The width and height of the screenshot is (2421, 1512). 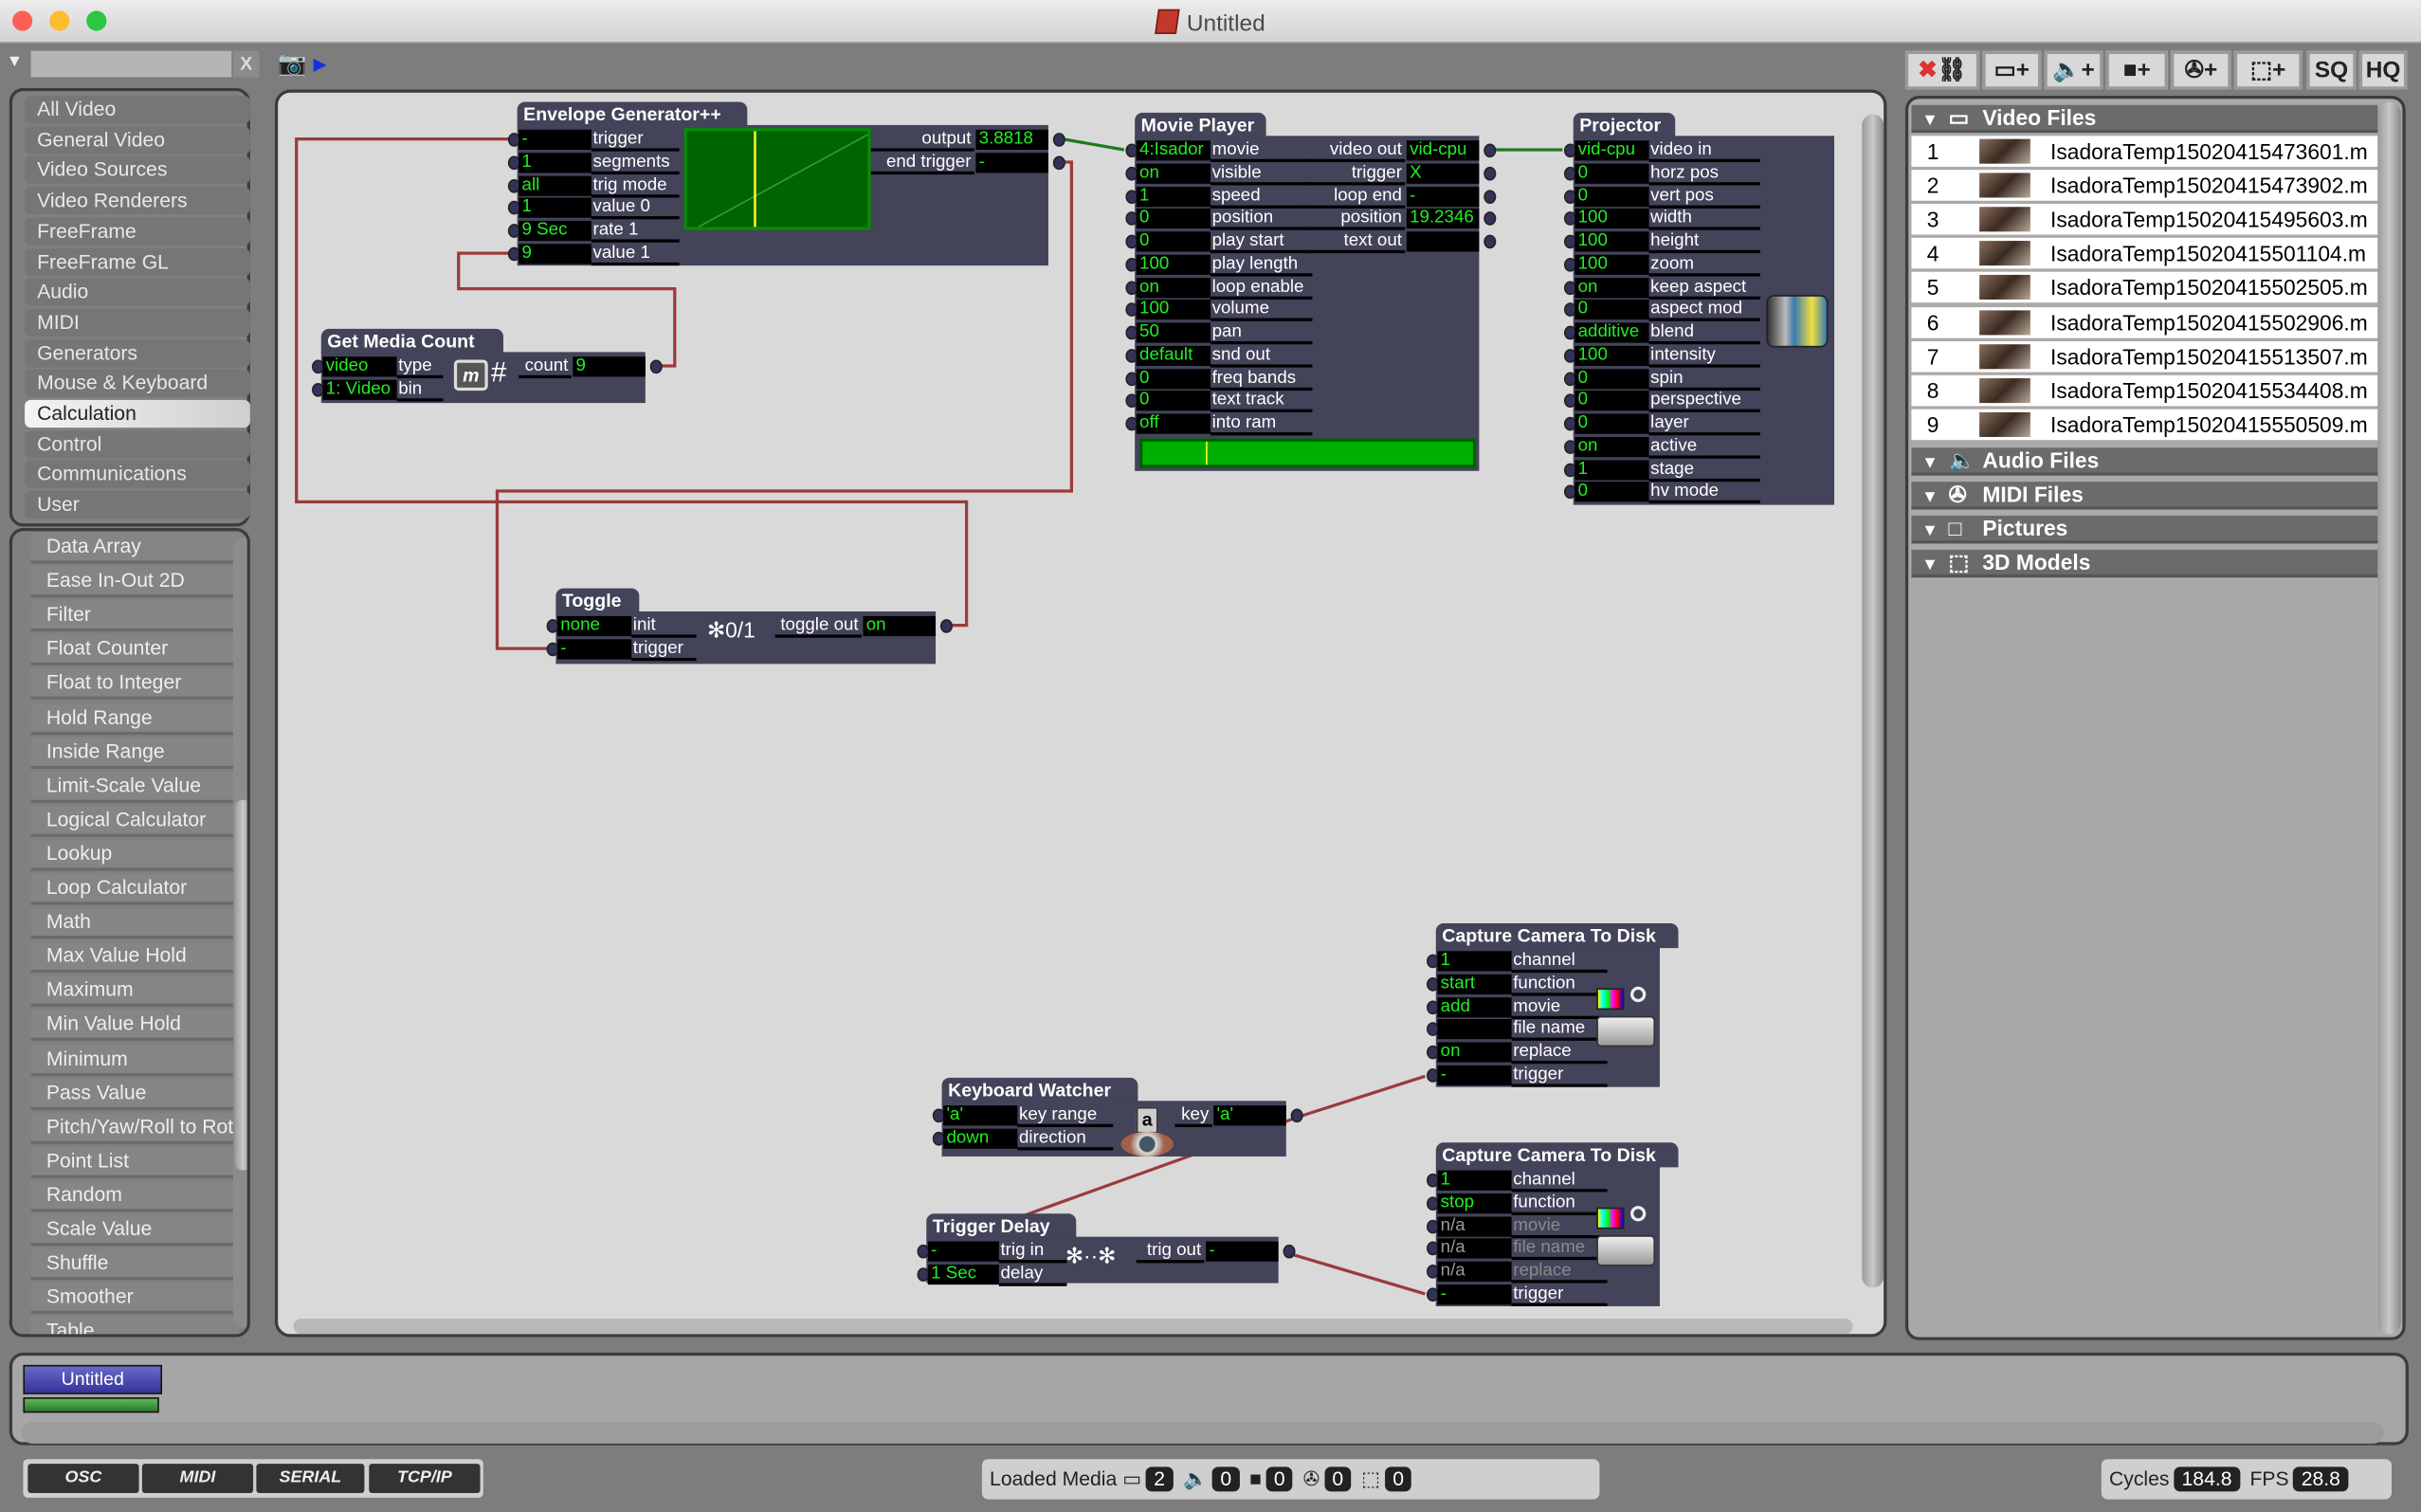 What do you see at coordinates (980, 1138) in the screenshot?
I see `input-value-field: down` at bounding box center [980, 1138].